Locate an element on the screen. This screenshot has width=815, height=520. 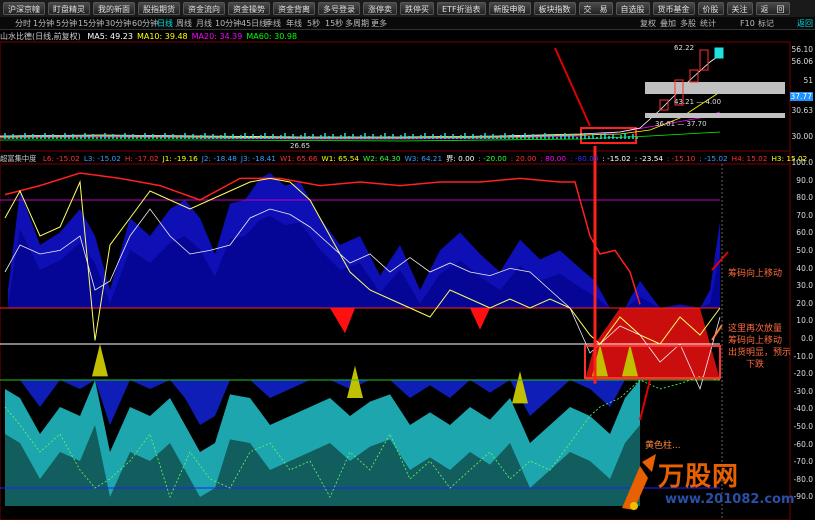
toolbar-button: 股指期货 is located at coordinates (159, 8).